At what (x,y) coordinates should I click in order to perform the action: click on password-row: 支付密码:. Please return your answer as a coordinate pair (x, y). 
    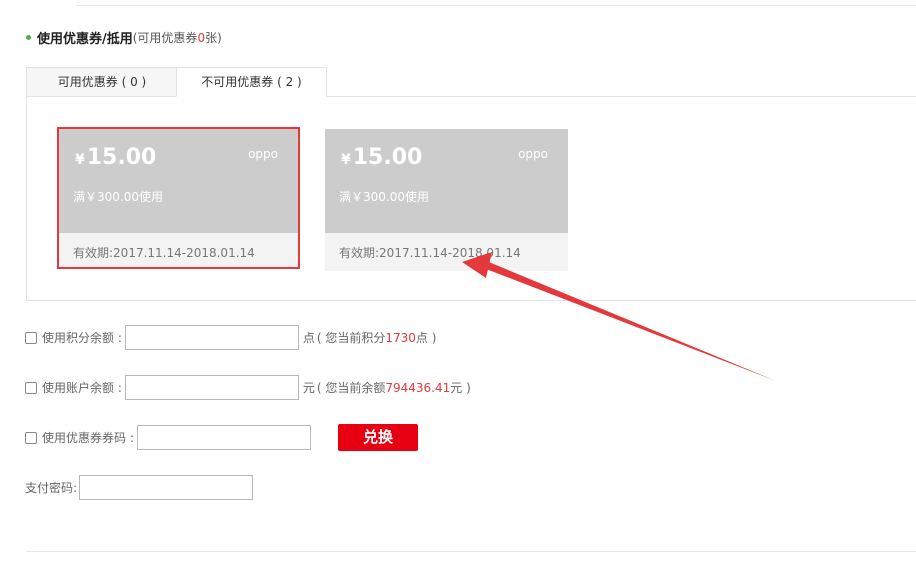
    Looking at the image, I should click on (139, 487).